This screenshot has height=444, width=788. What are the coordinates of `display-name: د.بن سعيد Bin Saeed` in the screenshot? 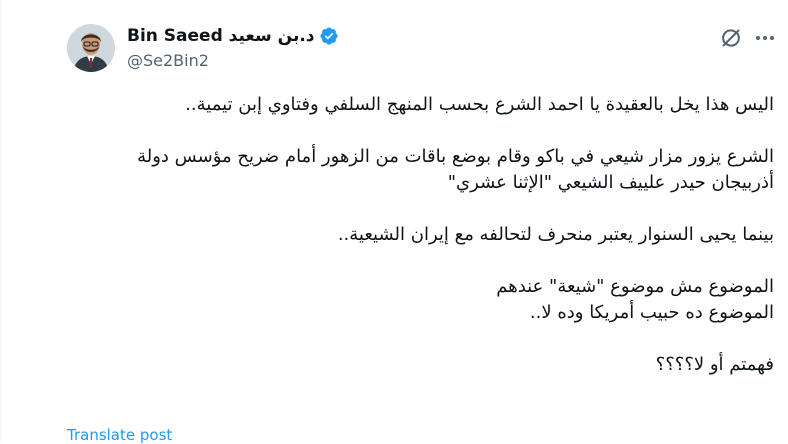 It's located at (221, 36).